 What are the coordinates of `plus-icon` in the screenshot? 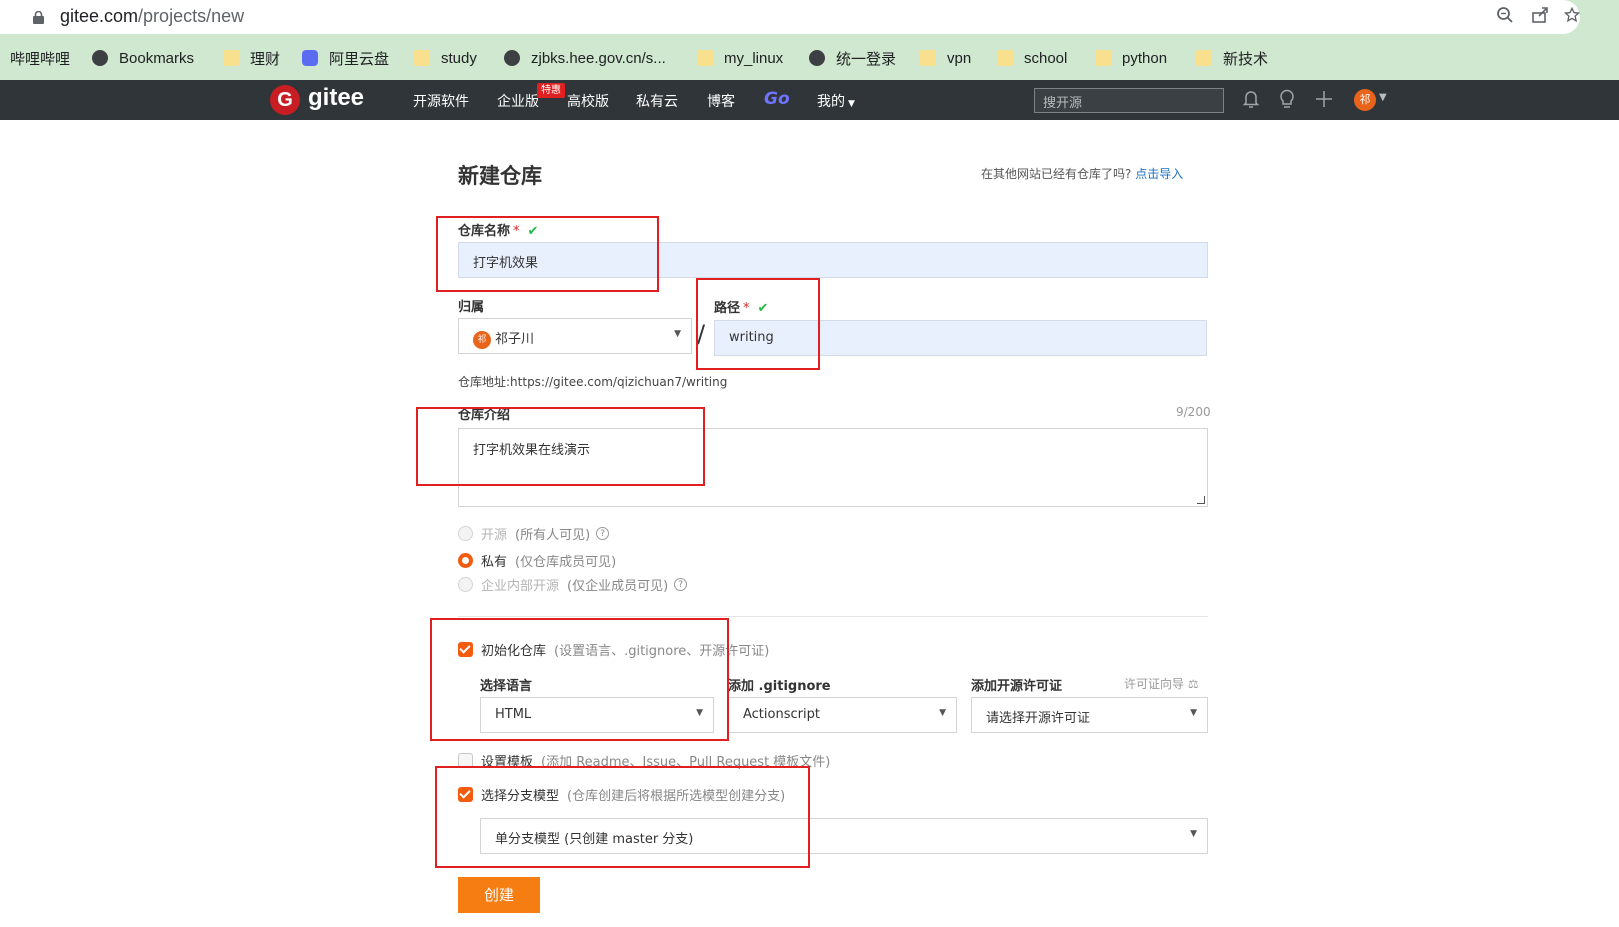 It's located at (1324, 99).